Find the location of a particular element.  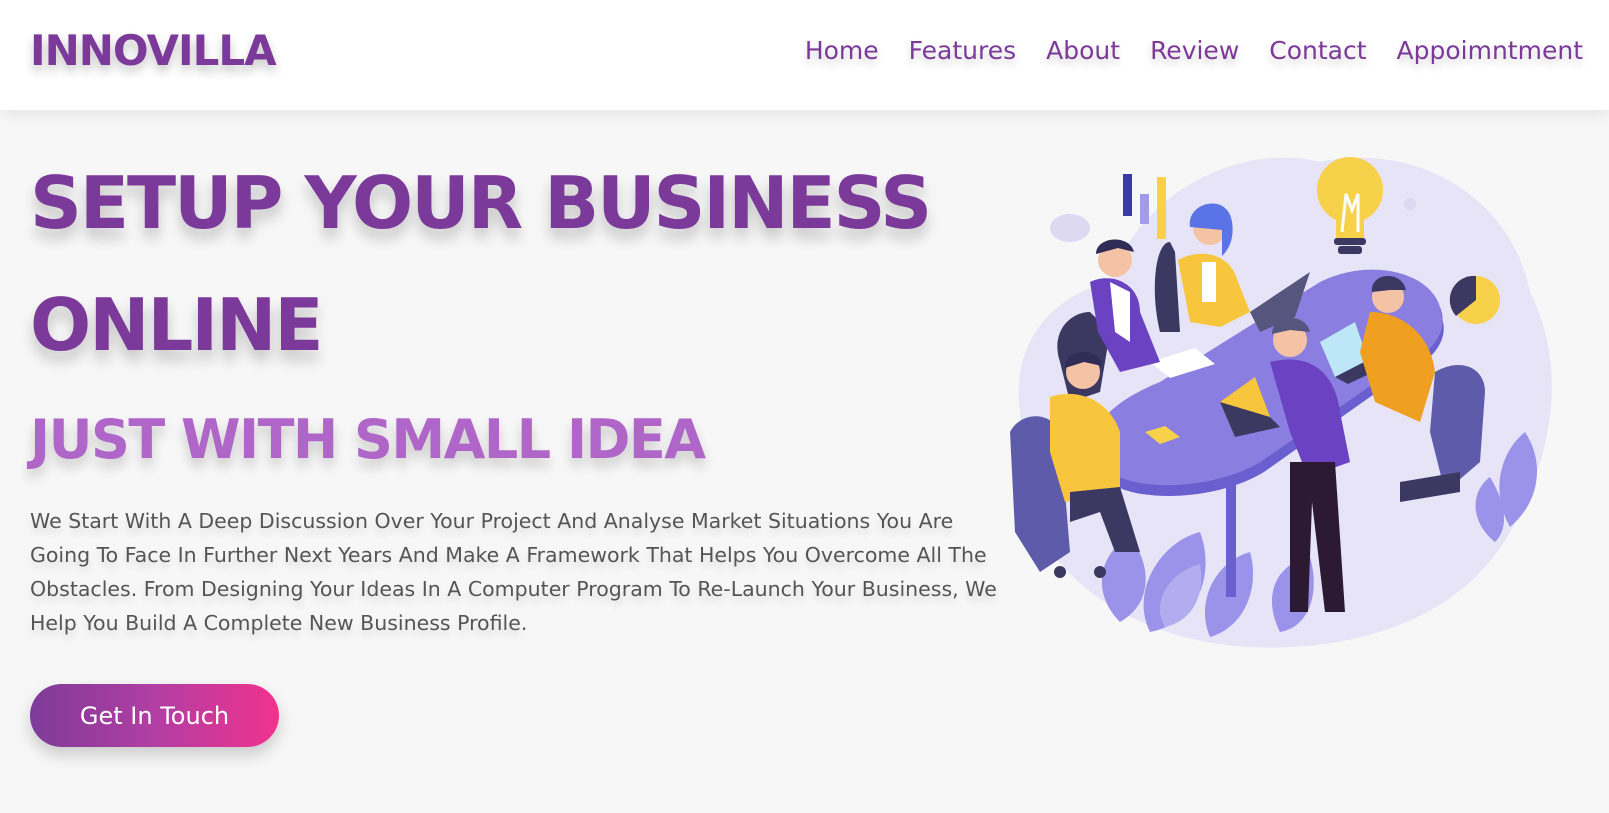

nav-link-about: About is located at coordinates (1083, 50).